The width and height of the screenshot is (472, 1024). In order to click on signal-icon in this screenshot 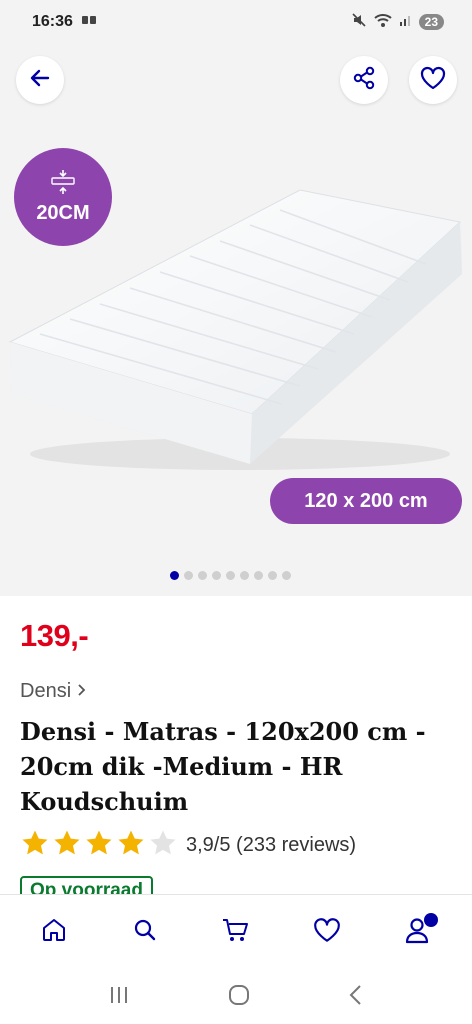, I will do `click(406, 22)`.